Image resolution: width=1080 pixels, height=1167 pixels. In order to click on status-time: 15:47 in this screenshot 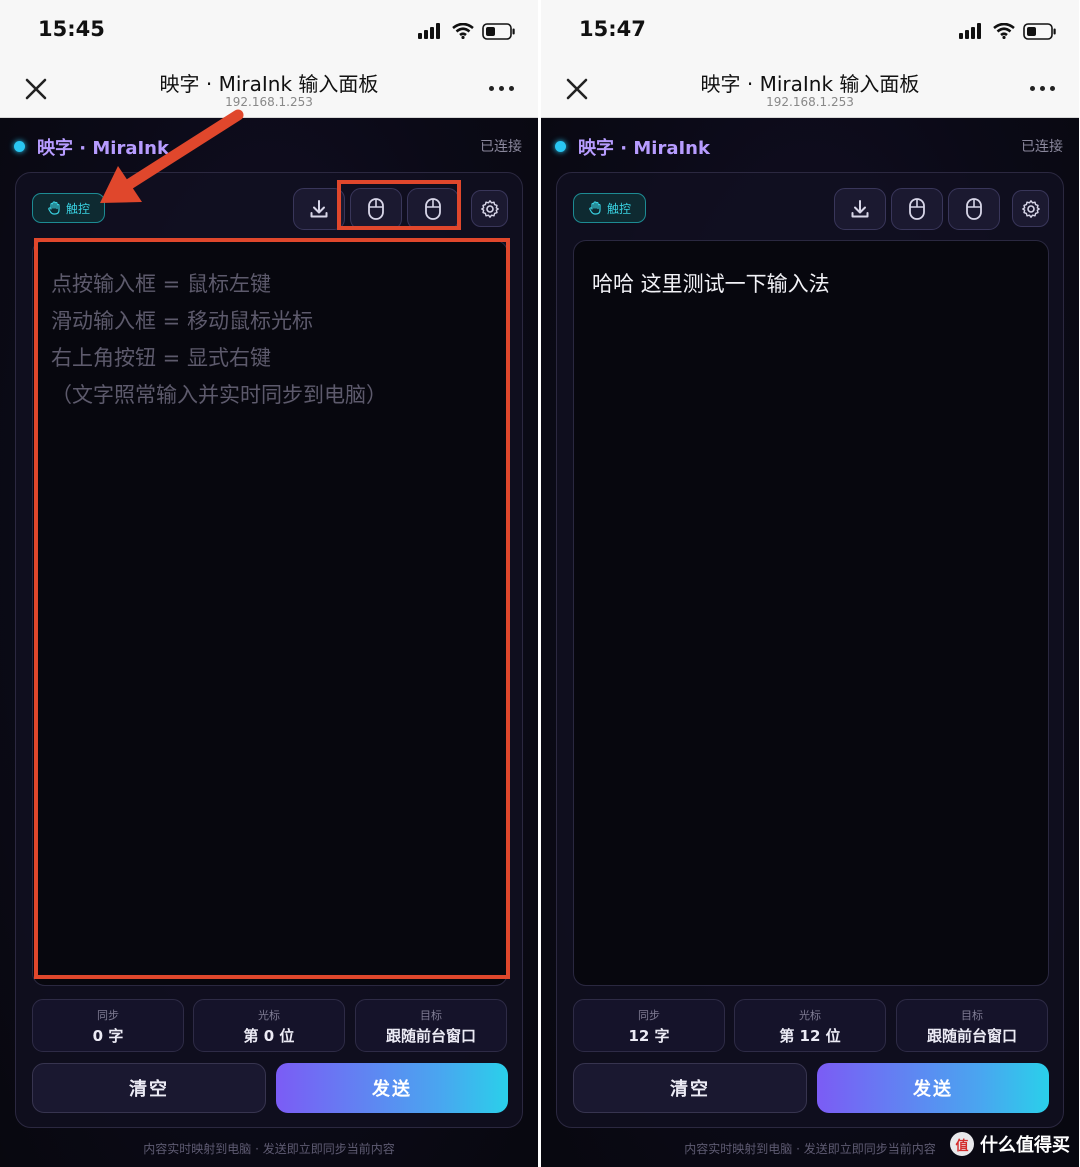, I will do `click(612, 29)`.